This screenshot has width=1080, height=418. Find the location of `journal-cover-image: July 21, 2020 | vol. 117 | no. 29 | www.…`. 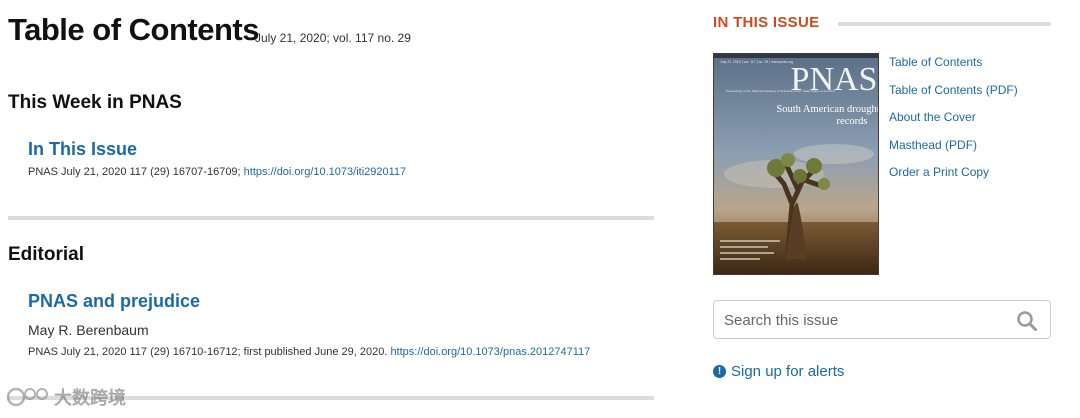

journal-cover-image: July 21, 2020 | vol. 117 | no. 29 | www.… is located at coordinates (796, 164).